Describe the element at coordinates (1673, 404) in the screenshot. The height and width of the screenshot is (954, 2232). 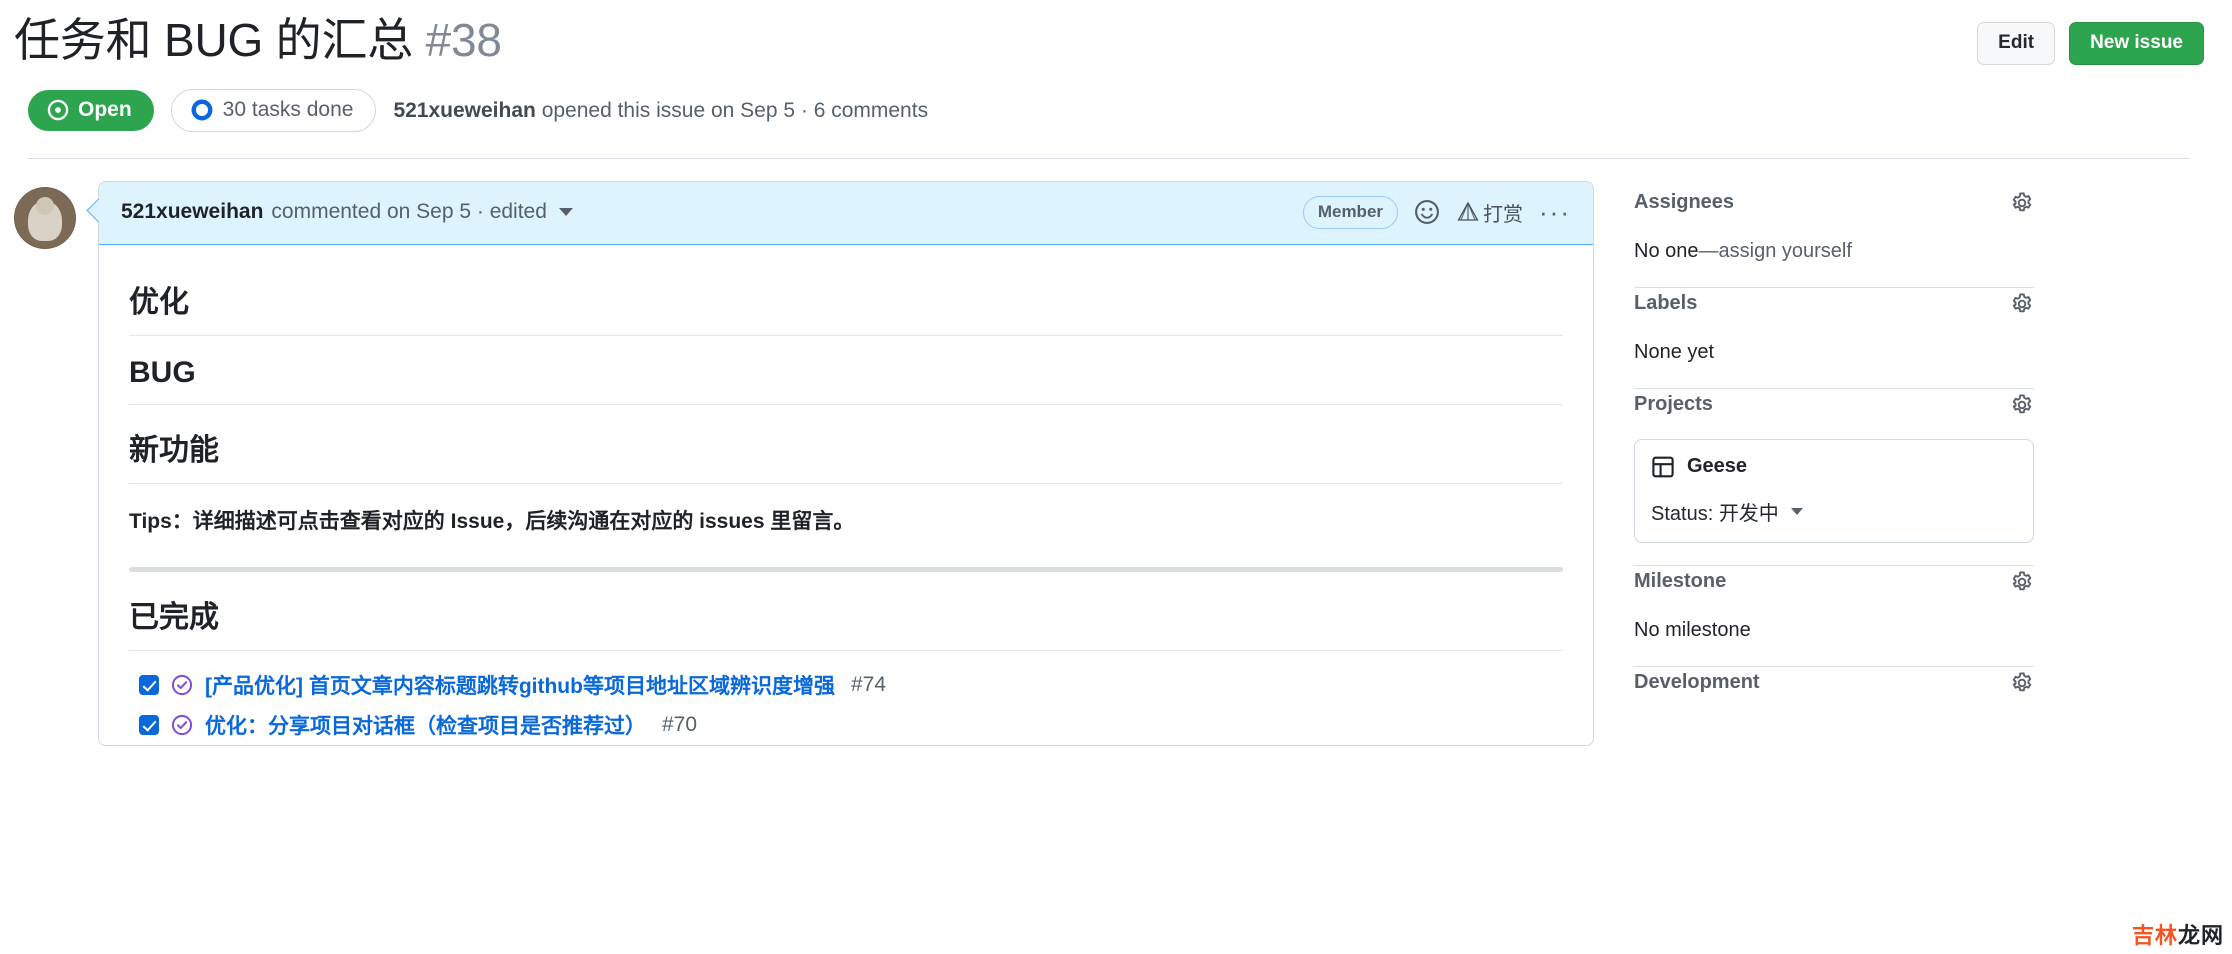
I see `projects-title: Projects` at that location.